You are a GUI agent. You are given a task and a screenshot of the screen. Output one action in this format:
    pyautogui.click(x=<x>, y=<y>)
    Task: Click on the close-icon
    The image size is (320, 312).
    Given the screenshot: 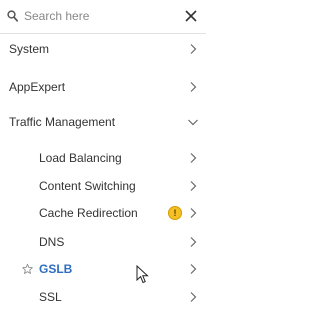 What is the action you would take?
    pyautogui.click(x=191, y=16)
    